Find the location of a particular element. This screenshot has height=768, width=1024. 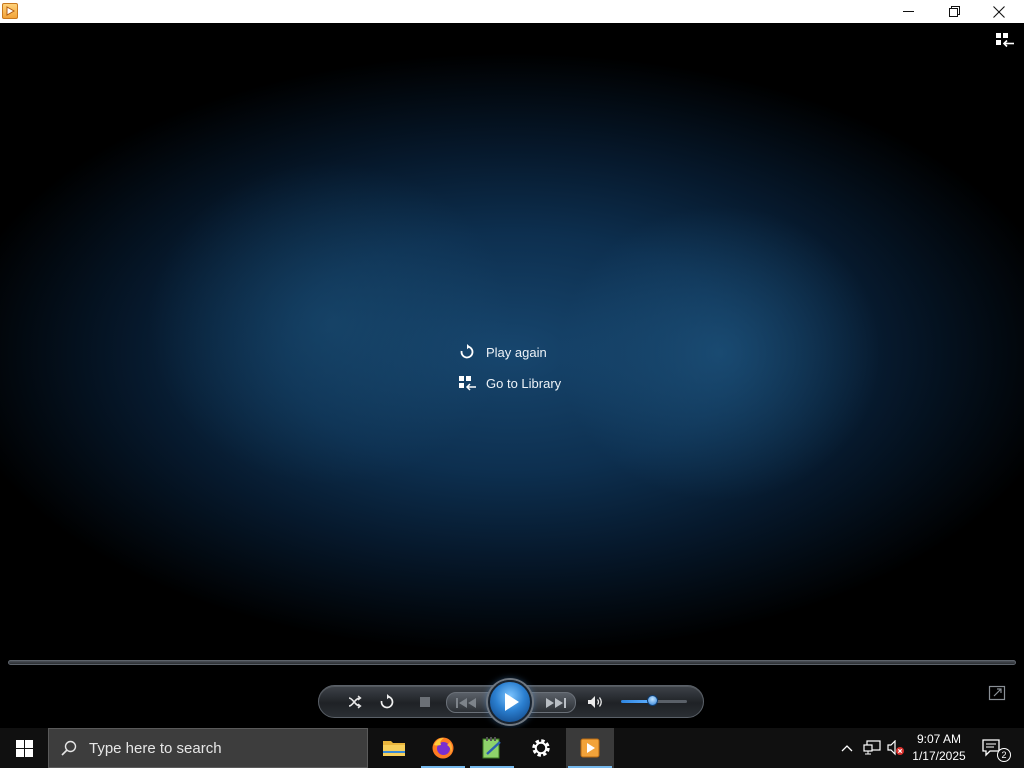

repeat-button is located at coordinates (387, 702).